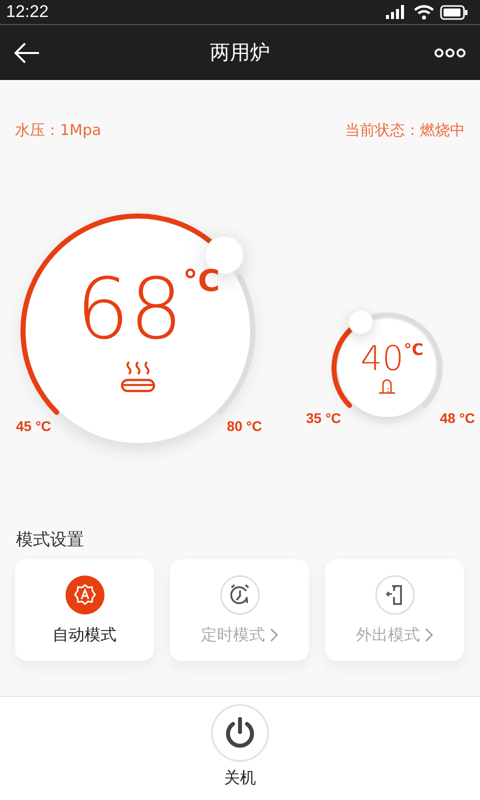 The height and width of the screenshot is (800, 480). What do you see at coordinates (240, 52) in the screenshot?
I see `page-title: 两用炉` at bounding box center [240, 52].